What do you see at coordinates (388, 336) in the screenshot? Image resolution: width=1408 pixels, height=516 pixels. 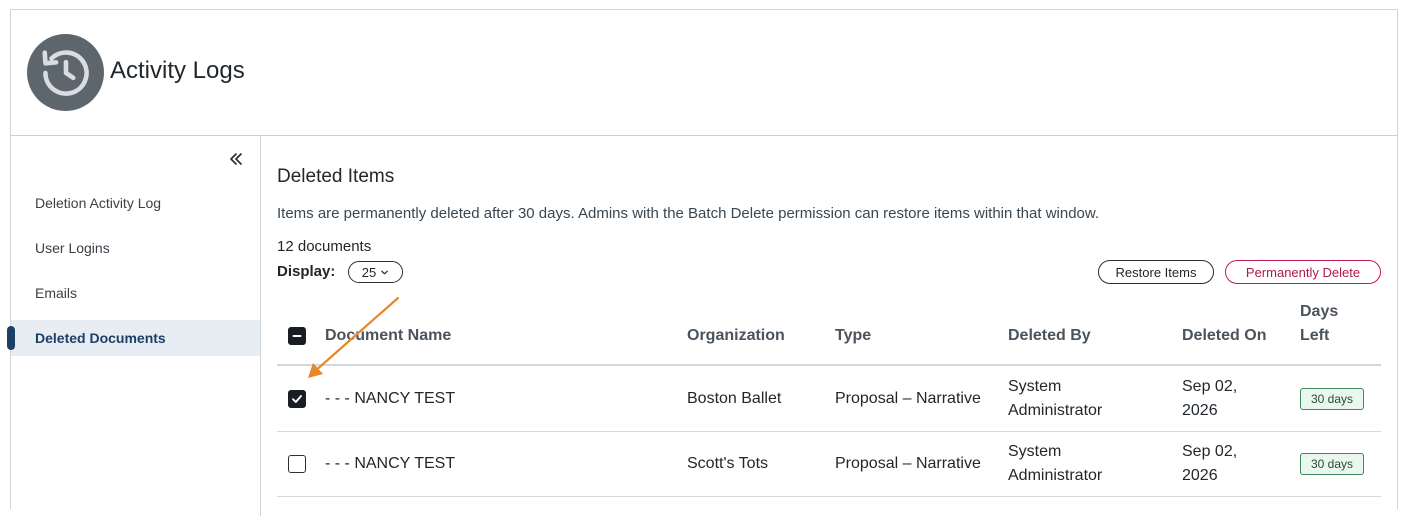 I see `column-header-document-name: Document Name` at bounding box center [388, 336].